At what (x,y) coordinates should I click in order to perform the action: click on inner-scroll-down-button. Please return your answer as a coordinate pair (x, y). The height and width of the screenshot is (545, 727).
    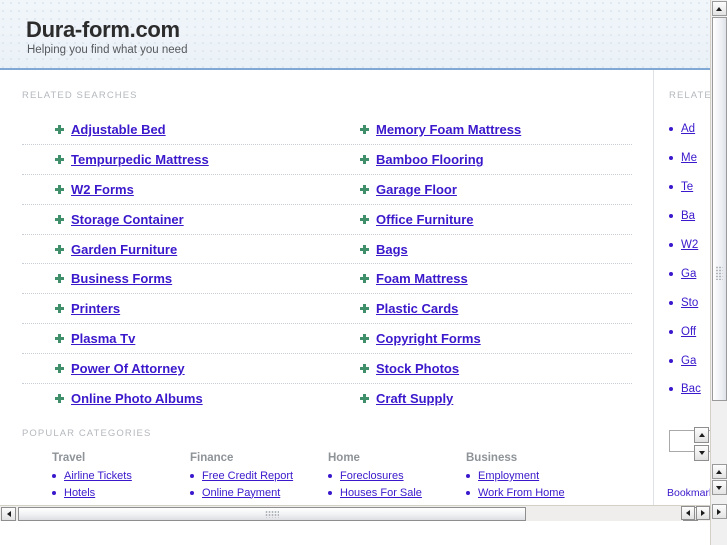
    Looking at the image, I should click on (701, 453).